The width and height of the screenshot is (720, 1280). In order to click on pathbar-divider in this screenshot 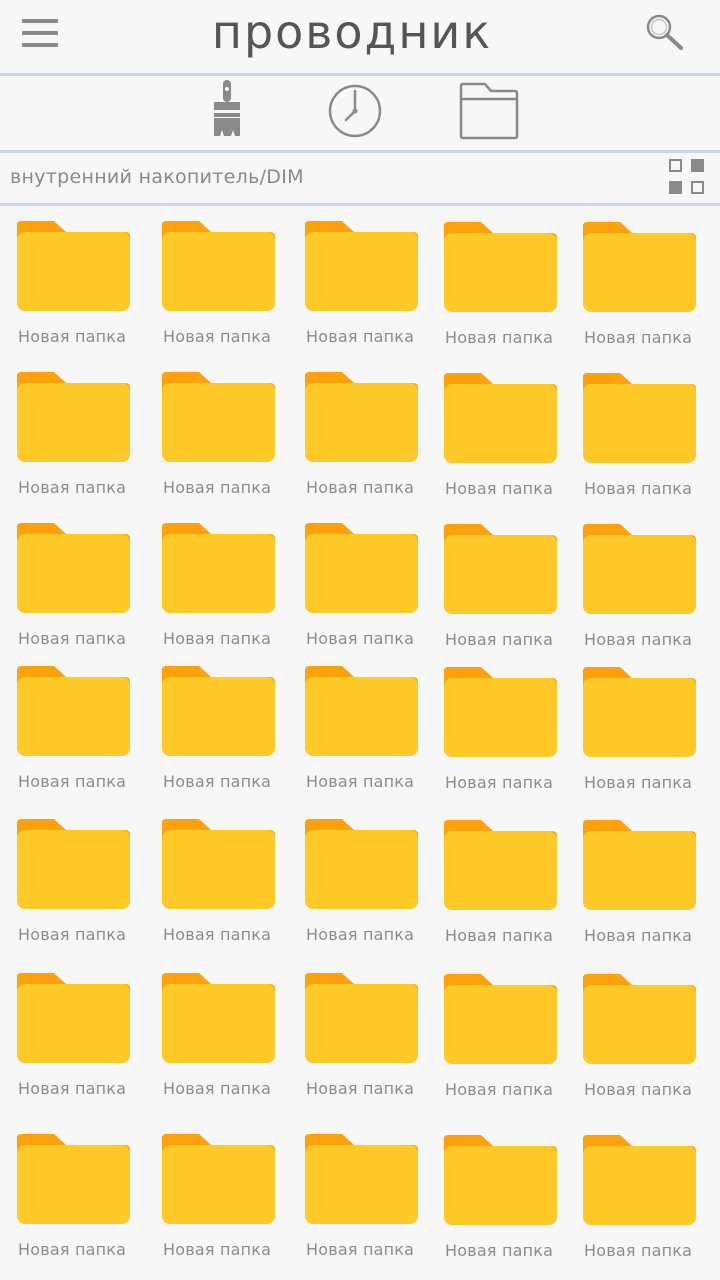, I will do `click(360, 204)`.